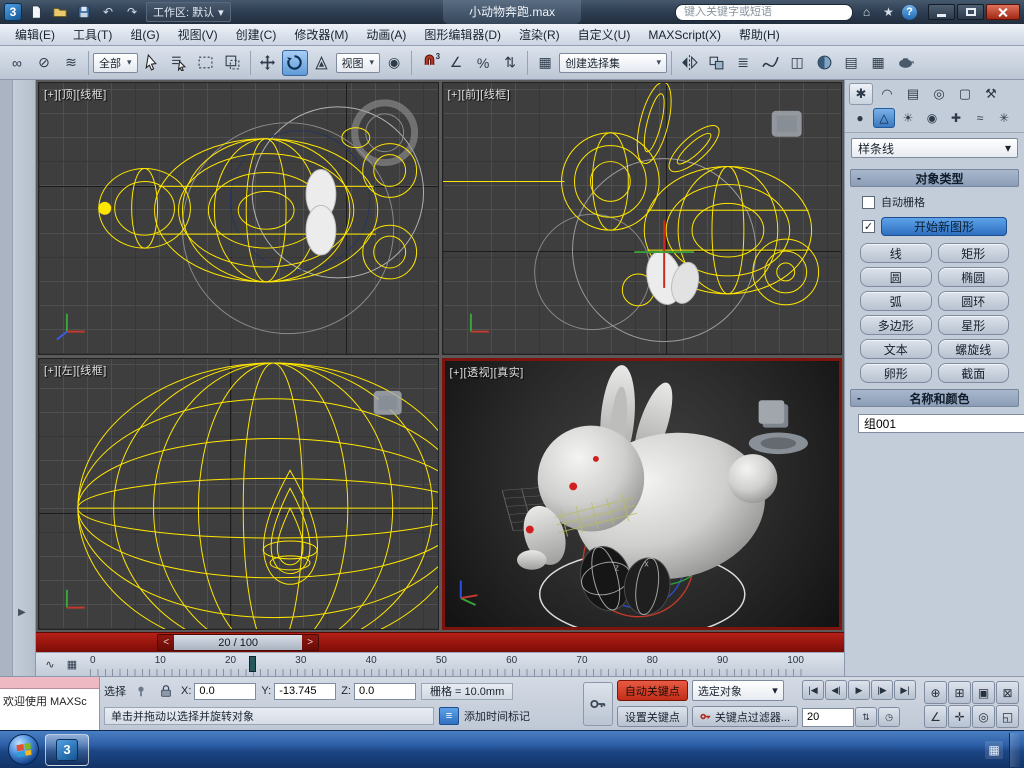 Image resolution: width=1024 pixels, height=768 pixels. Describe the element at coordinates (108, 12) in the screenshot. I see `undo-icon: ↶` at that location.